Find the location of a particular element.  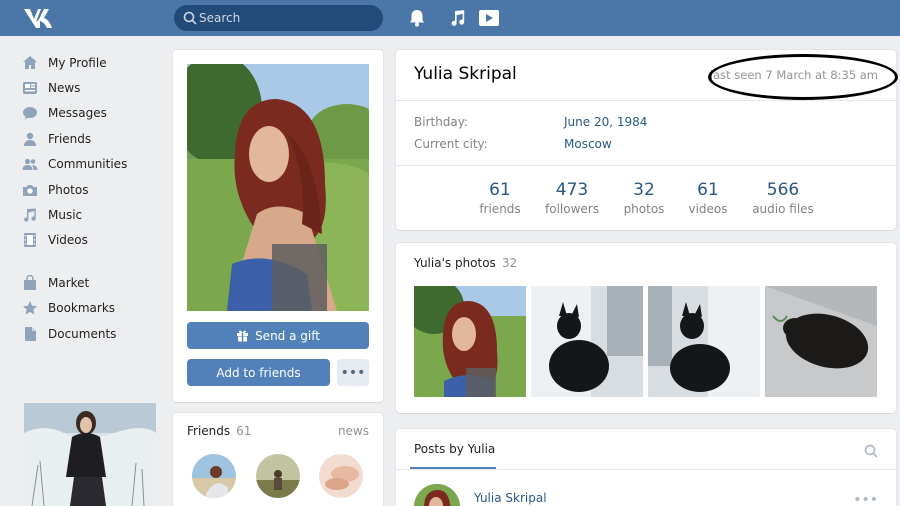

birthday-value: June 20, 1984 is located at coordinates (605, 122).